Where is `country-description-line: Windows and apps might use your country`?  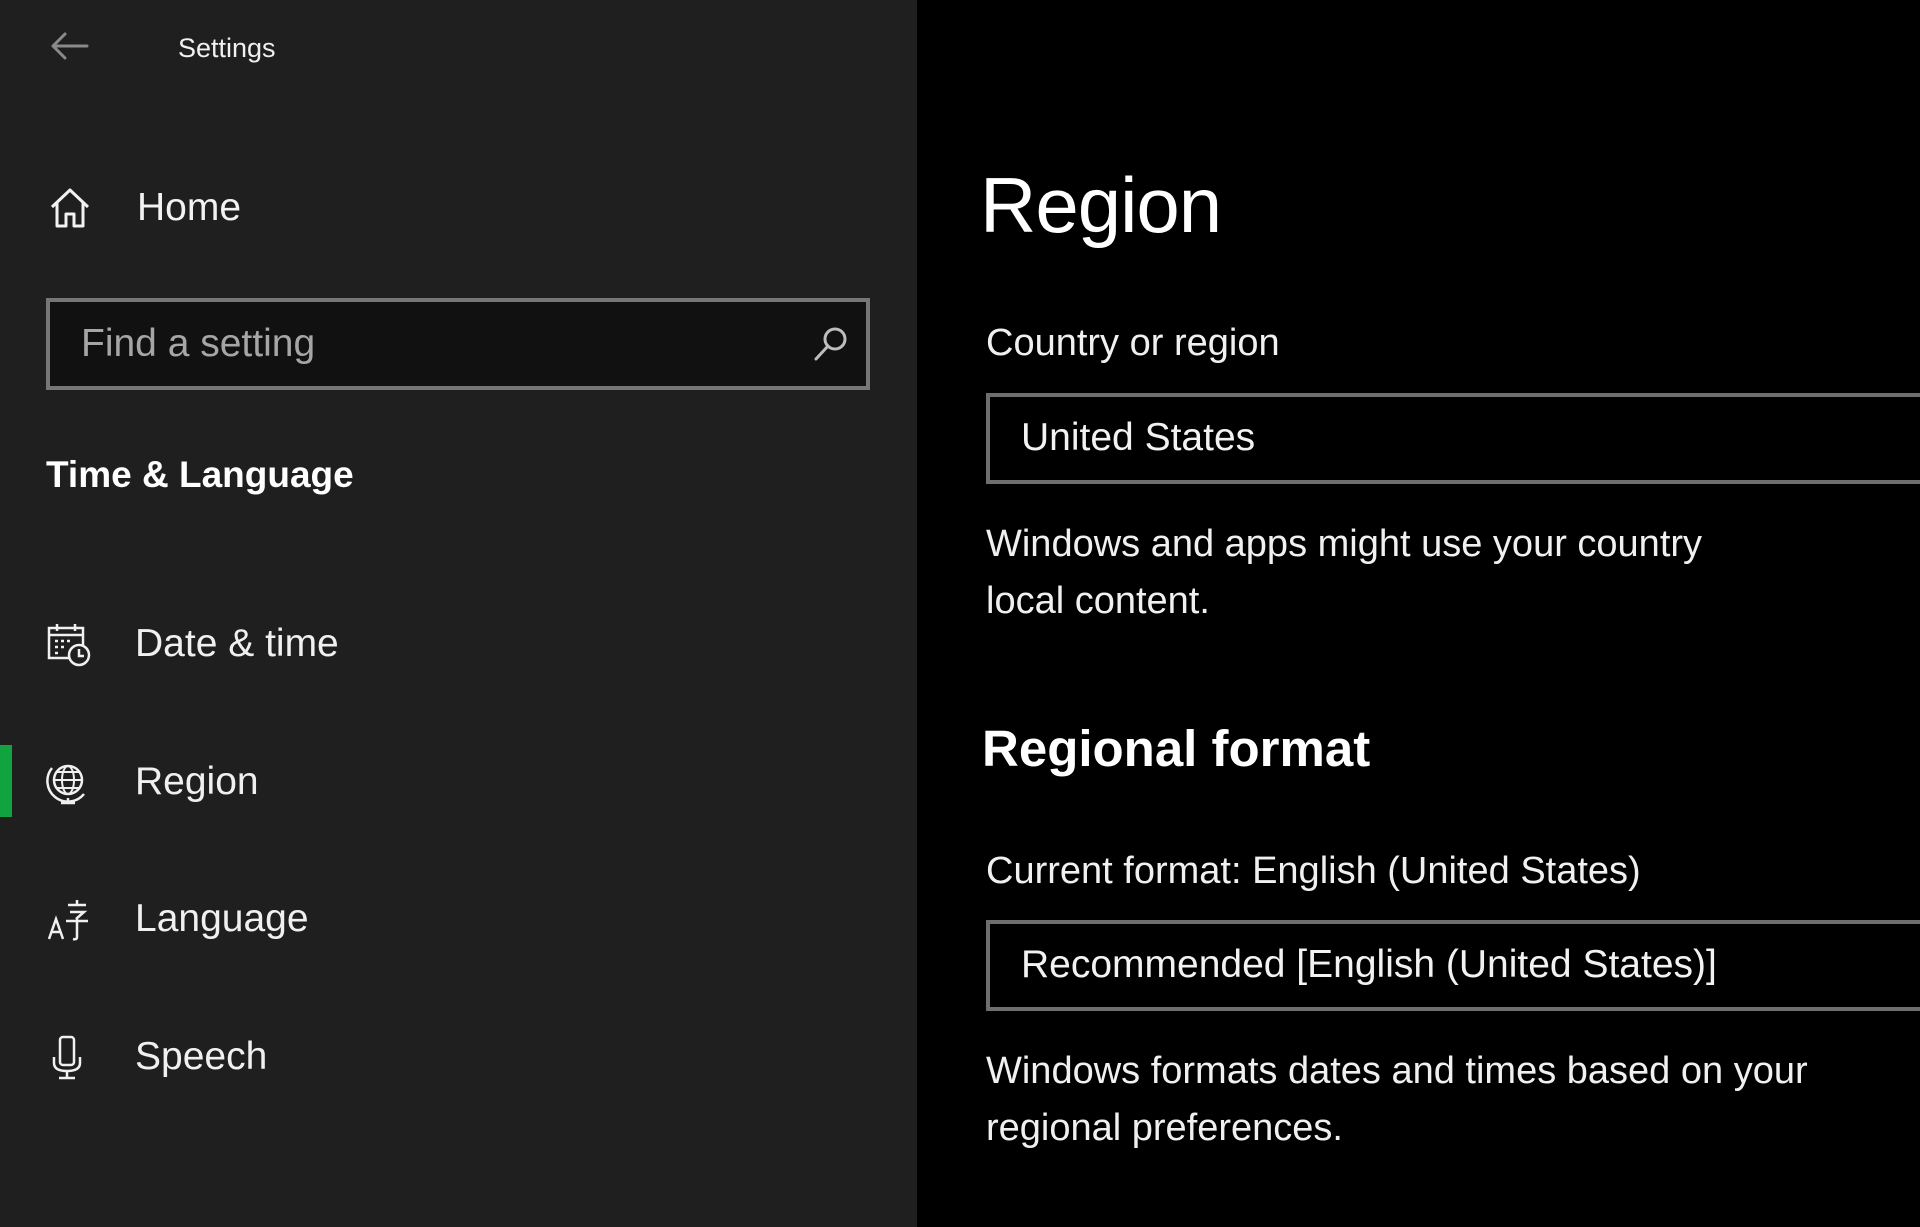 country-description-line: Windows and apps might use your country is located at coordinates (1344, 544).